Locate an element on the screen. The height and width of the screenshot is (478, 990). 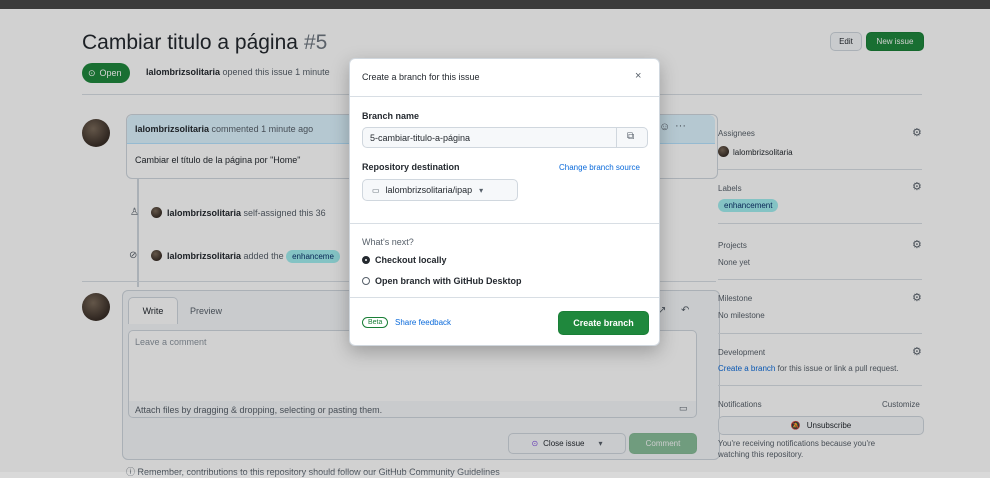
radio-github-desktop is located at coordinates (366, 281).